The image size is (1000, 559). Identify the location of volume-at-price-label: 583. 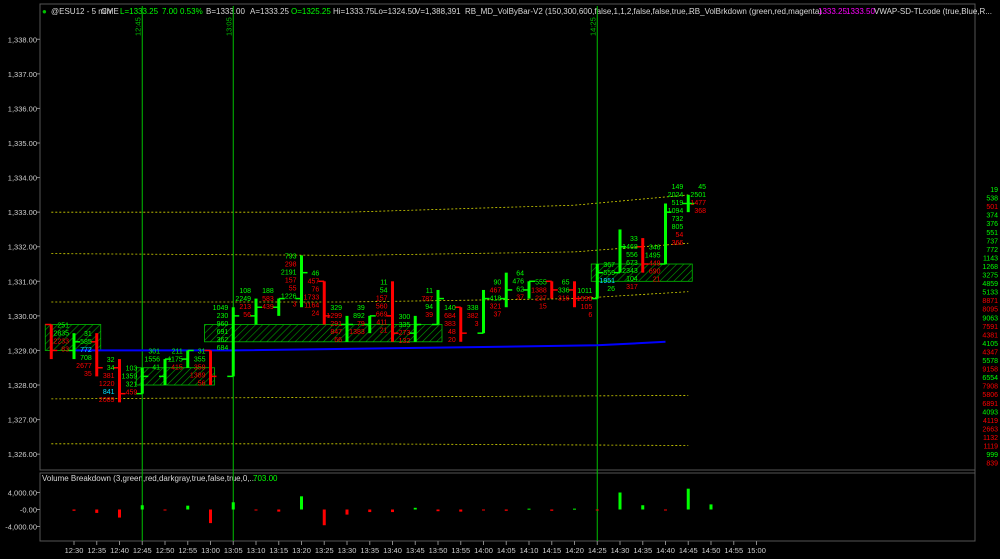
(268, 299).